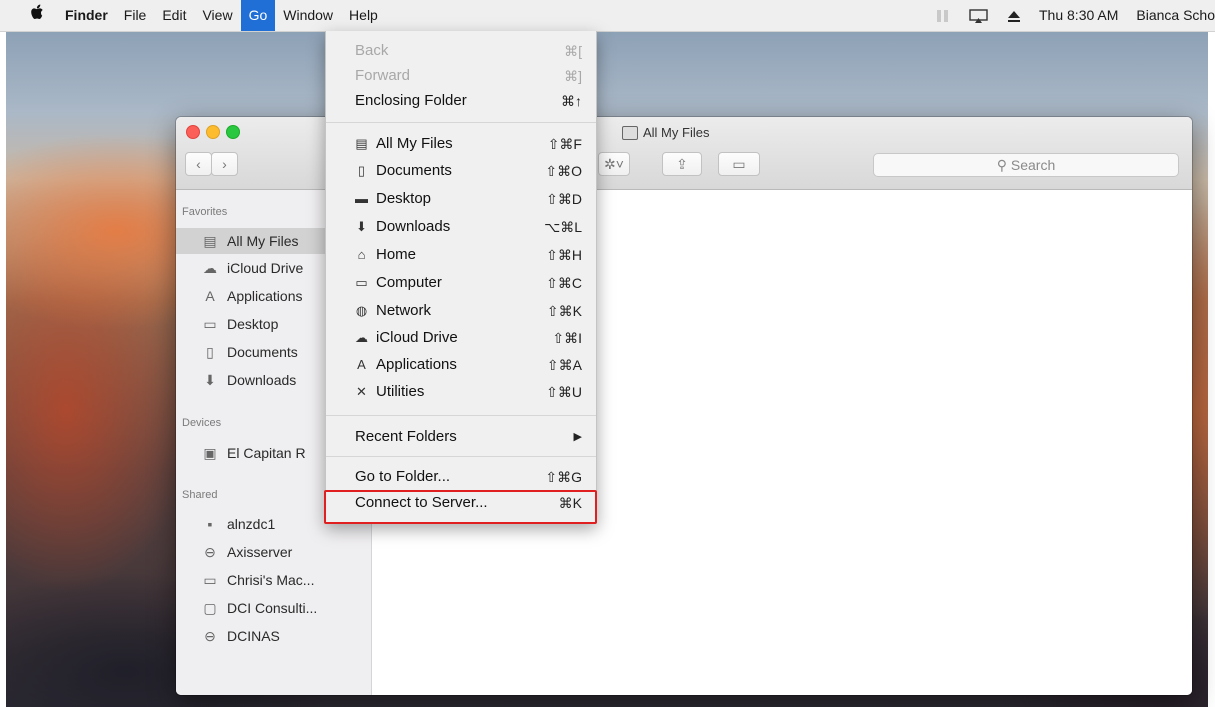 Image resolution: width=1215 pixels, height=707 pixels. I want to click on menu-item-label: All My Files, so click(414, 143).